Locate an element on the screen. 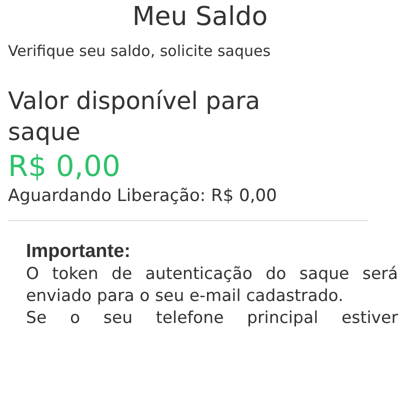  balance-label: Valor disponível para saque is located at coordinates (135, 117).